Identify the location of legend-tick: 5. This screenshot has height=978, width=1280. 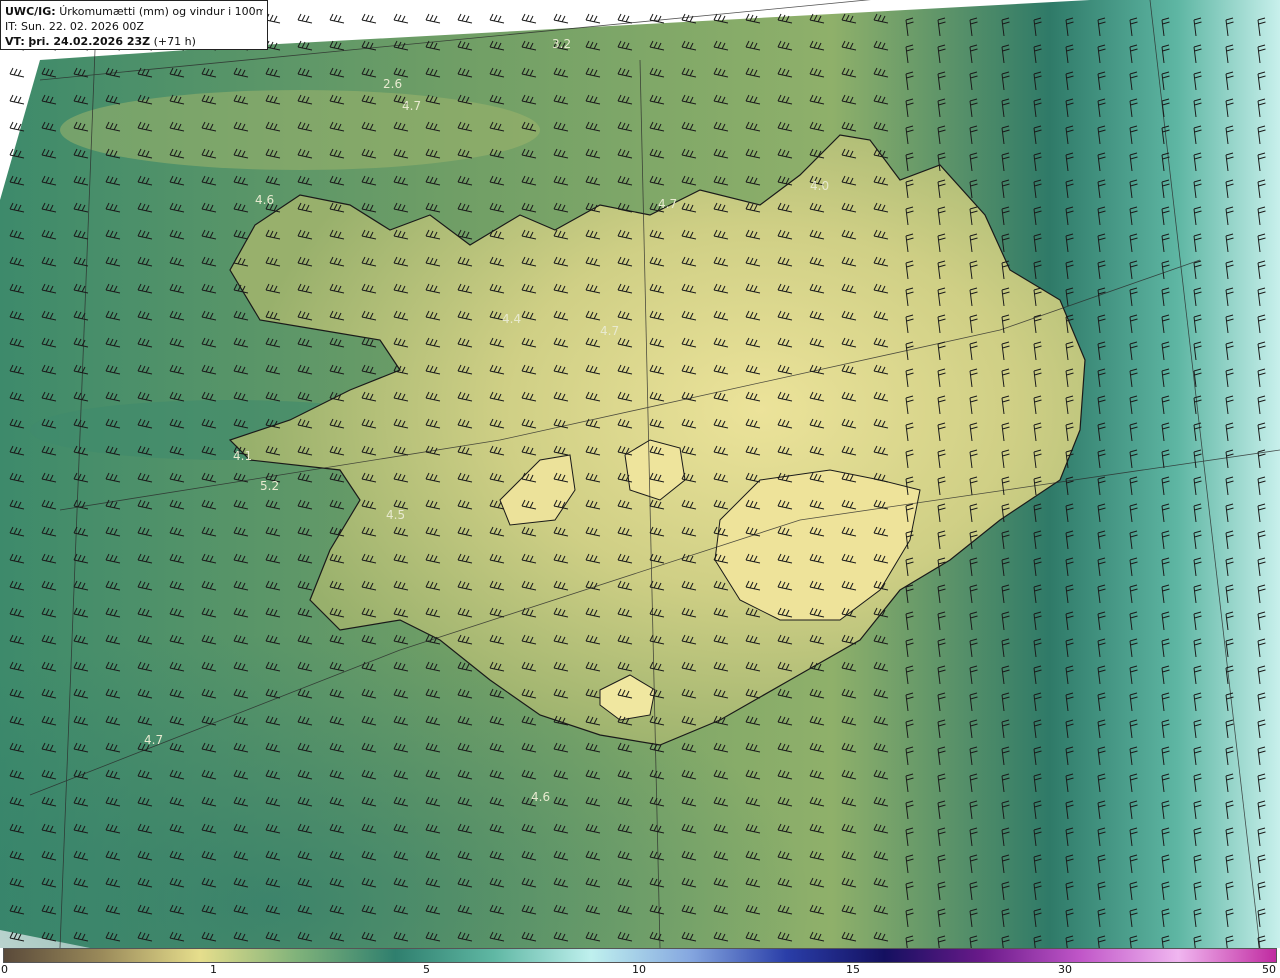
(426, 969).